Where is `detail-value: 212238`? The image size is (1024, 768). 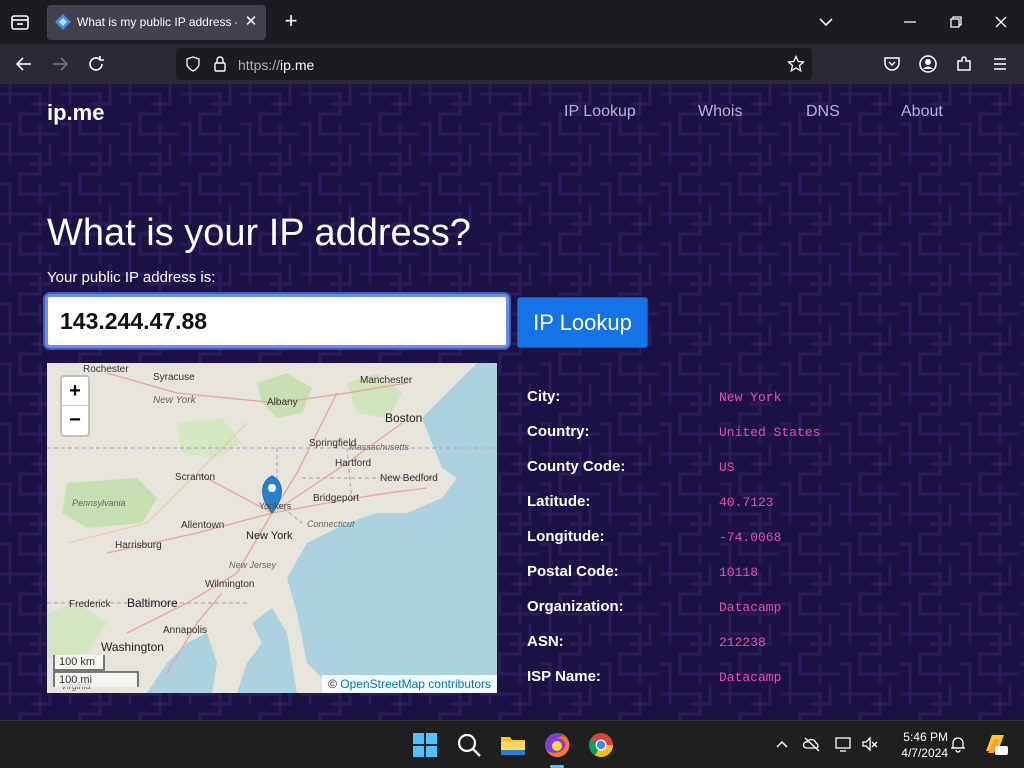 detail-value: 212238 is located at coordinates (742, 642).